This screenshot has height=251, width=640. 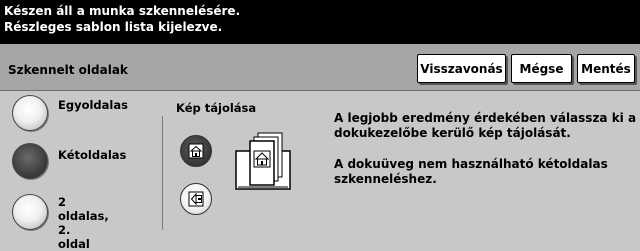 What do you see at coordinates (83, 223) in the screenshot?
I see `option-two-sided-page2-label: 2 oldalas, 2. oldal` at bounding box center [83, 223].